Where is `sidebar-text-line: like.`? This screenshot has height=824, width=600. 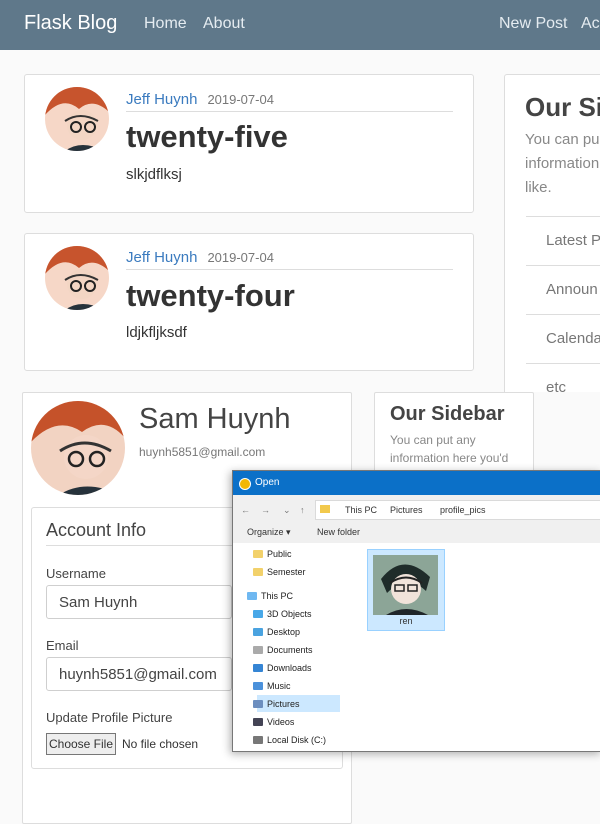 sidebar-text-line: like. is located at coordinates (538, 187).